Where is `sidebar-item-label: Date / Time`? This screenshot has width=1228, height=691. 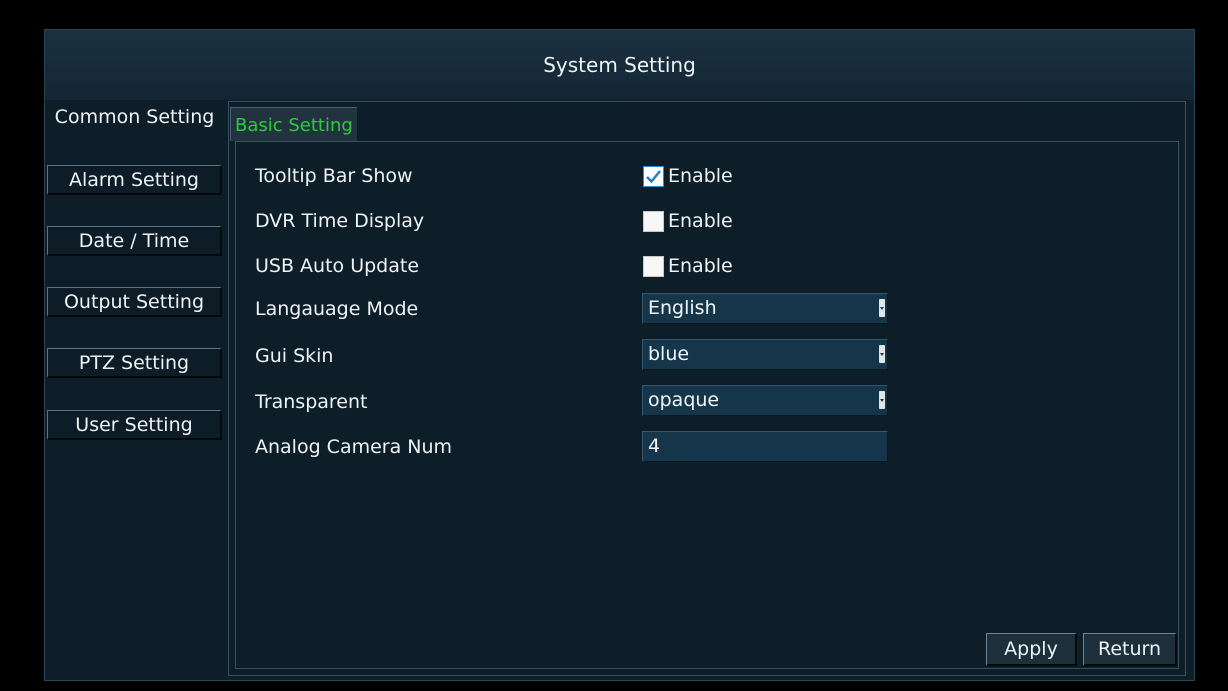 sidebar-item-label: Date / Time is located at coordinates (134, 240).